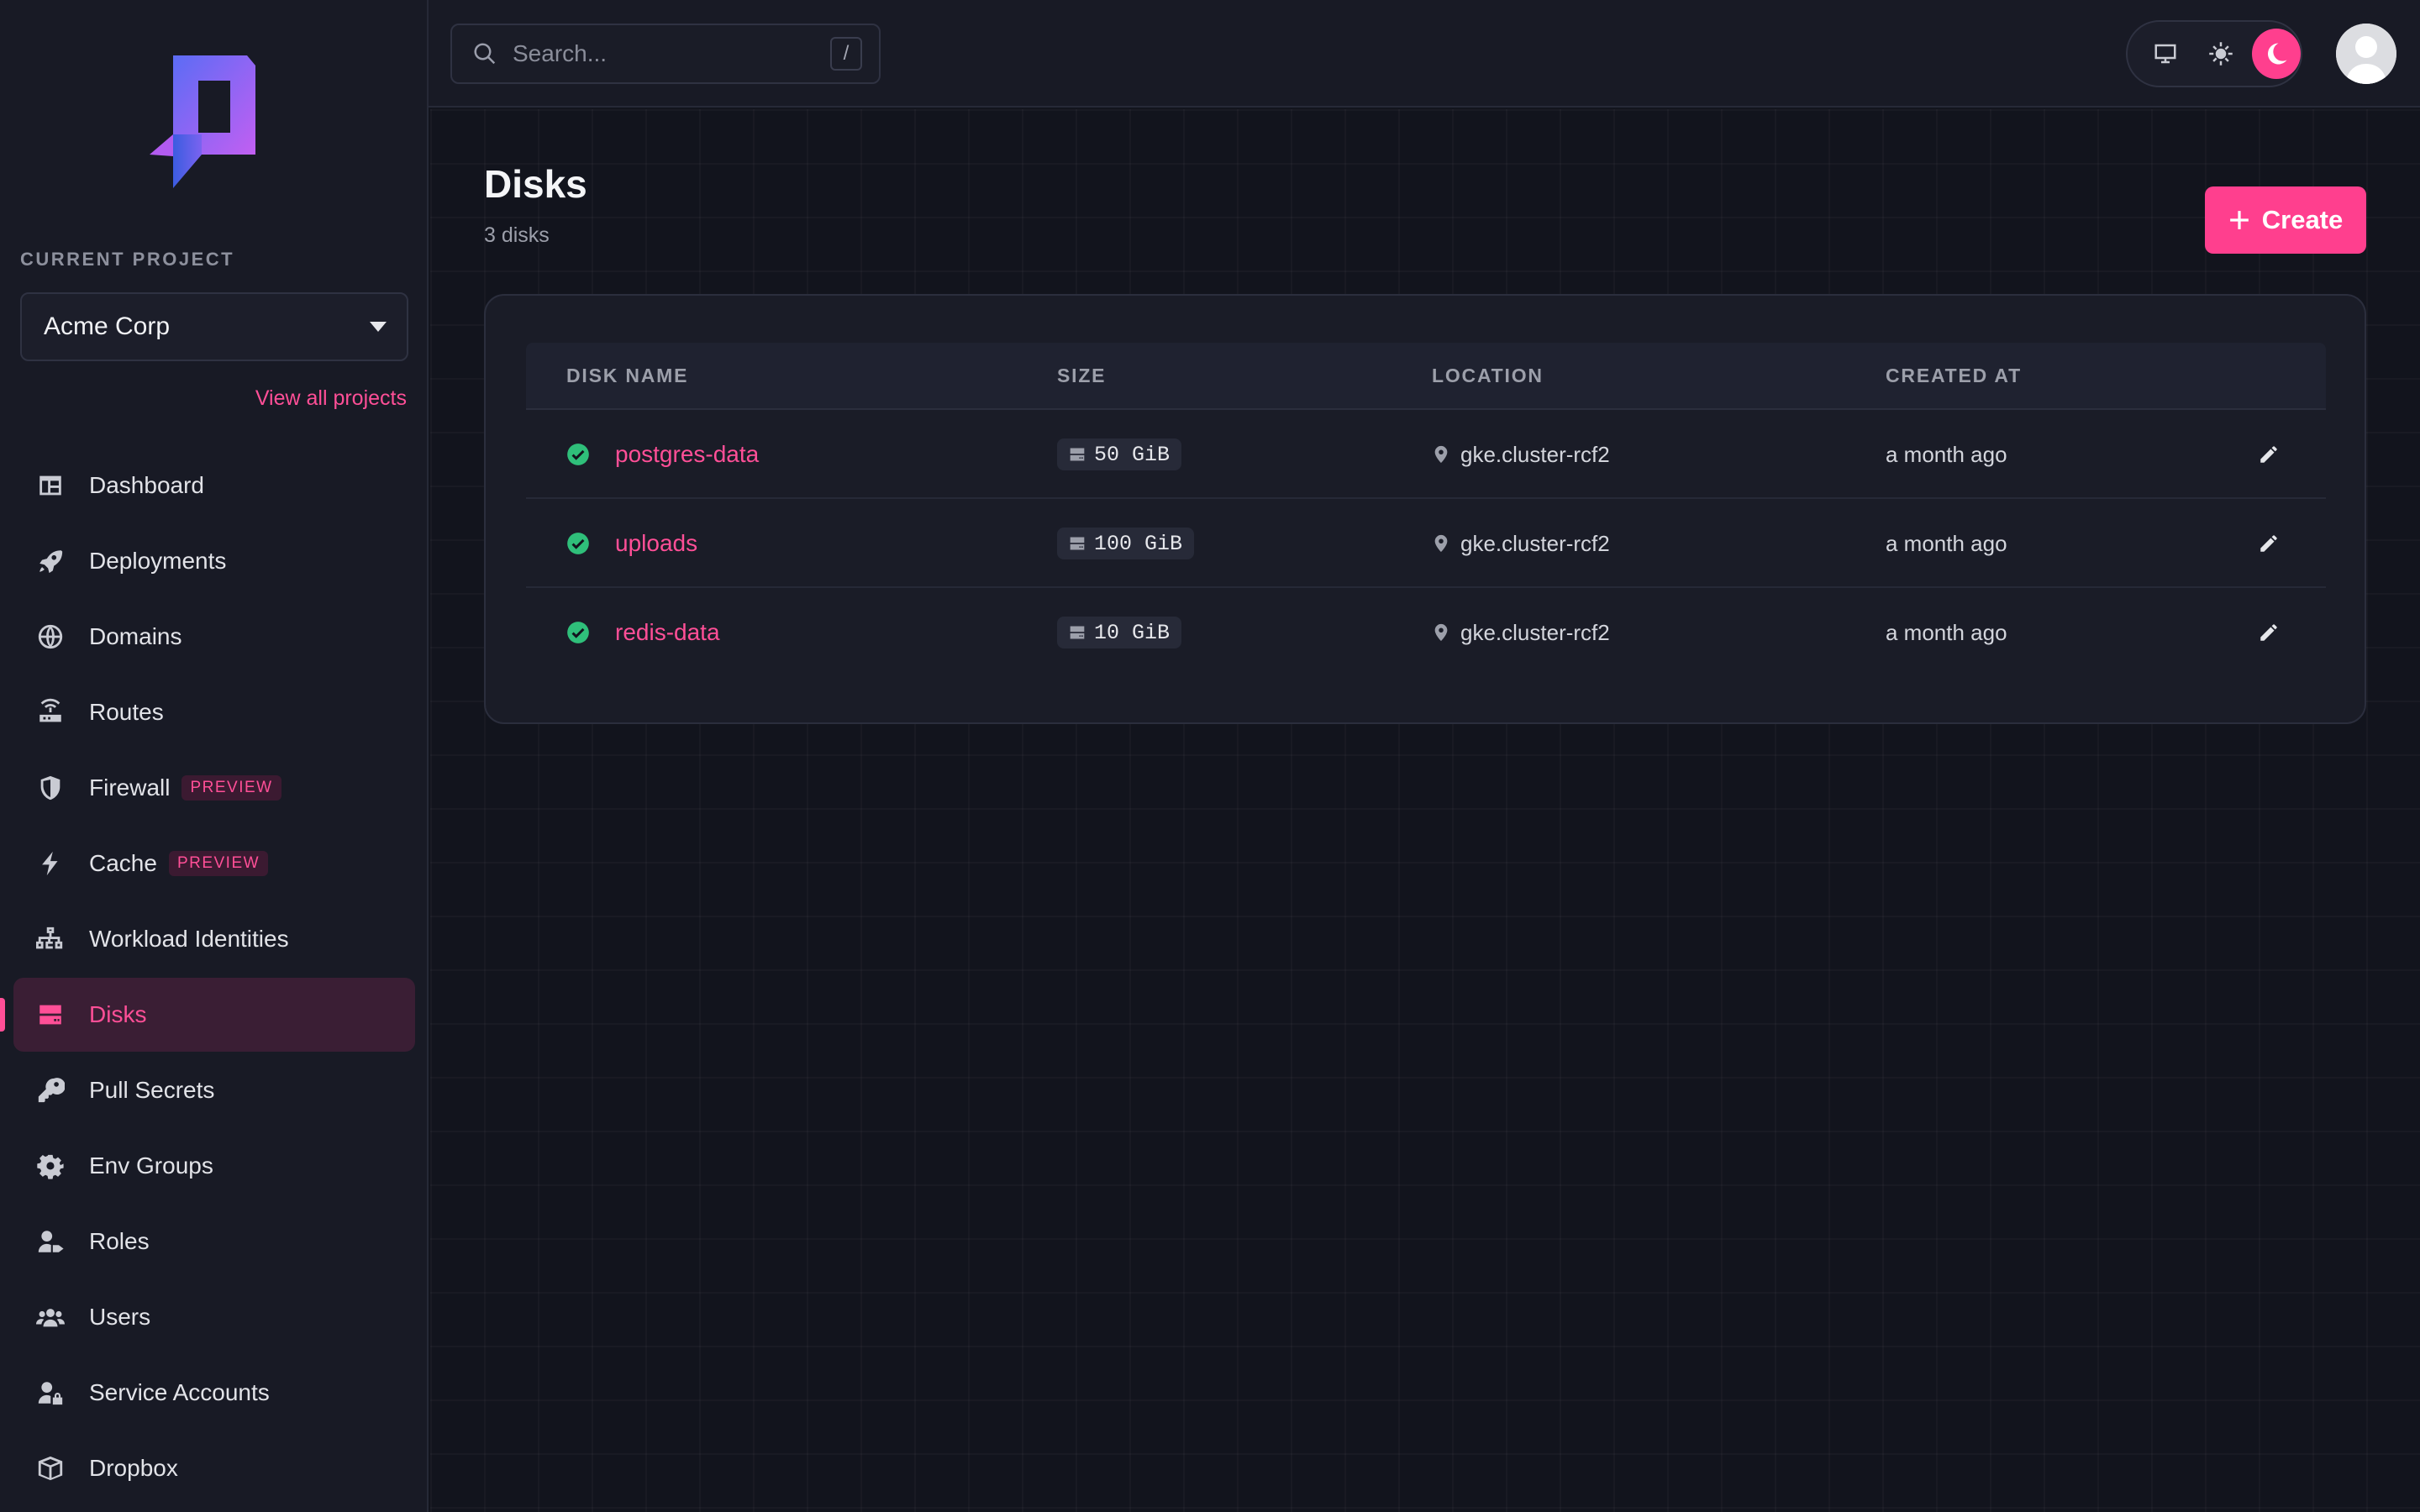 The height and width of the screenshot is (1512, 2420). Describe the element at coordinates (1133, 632) in the screenshot. I see `disk-size: 10 GiB` at that location.